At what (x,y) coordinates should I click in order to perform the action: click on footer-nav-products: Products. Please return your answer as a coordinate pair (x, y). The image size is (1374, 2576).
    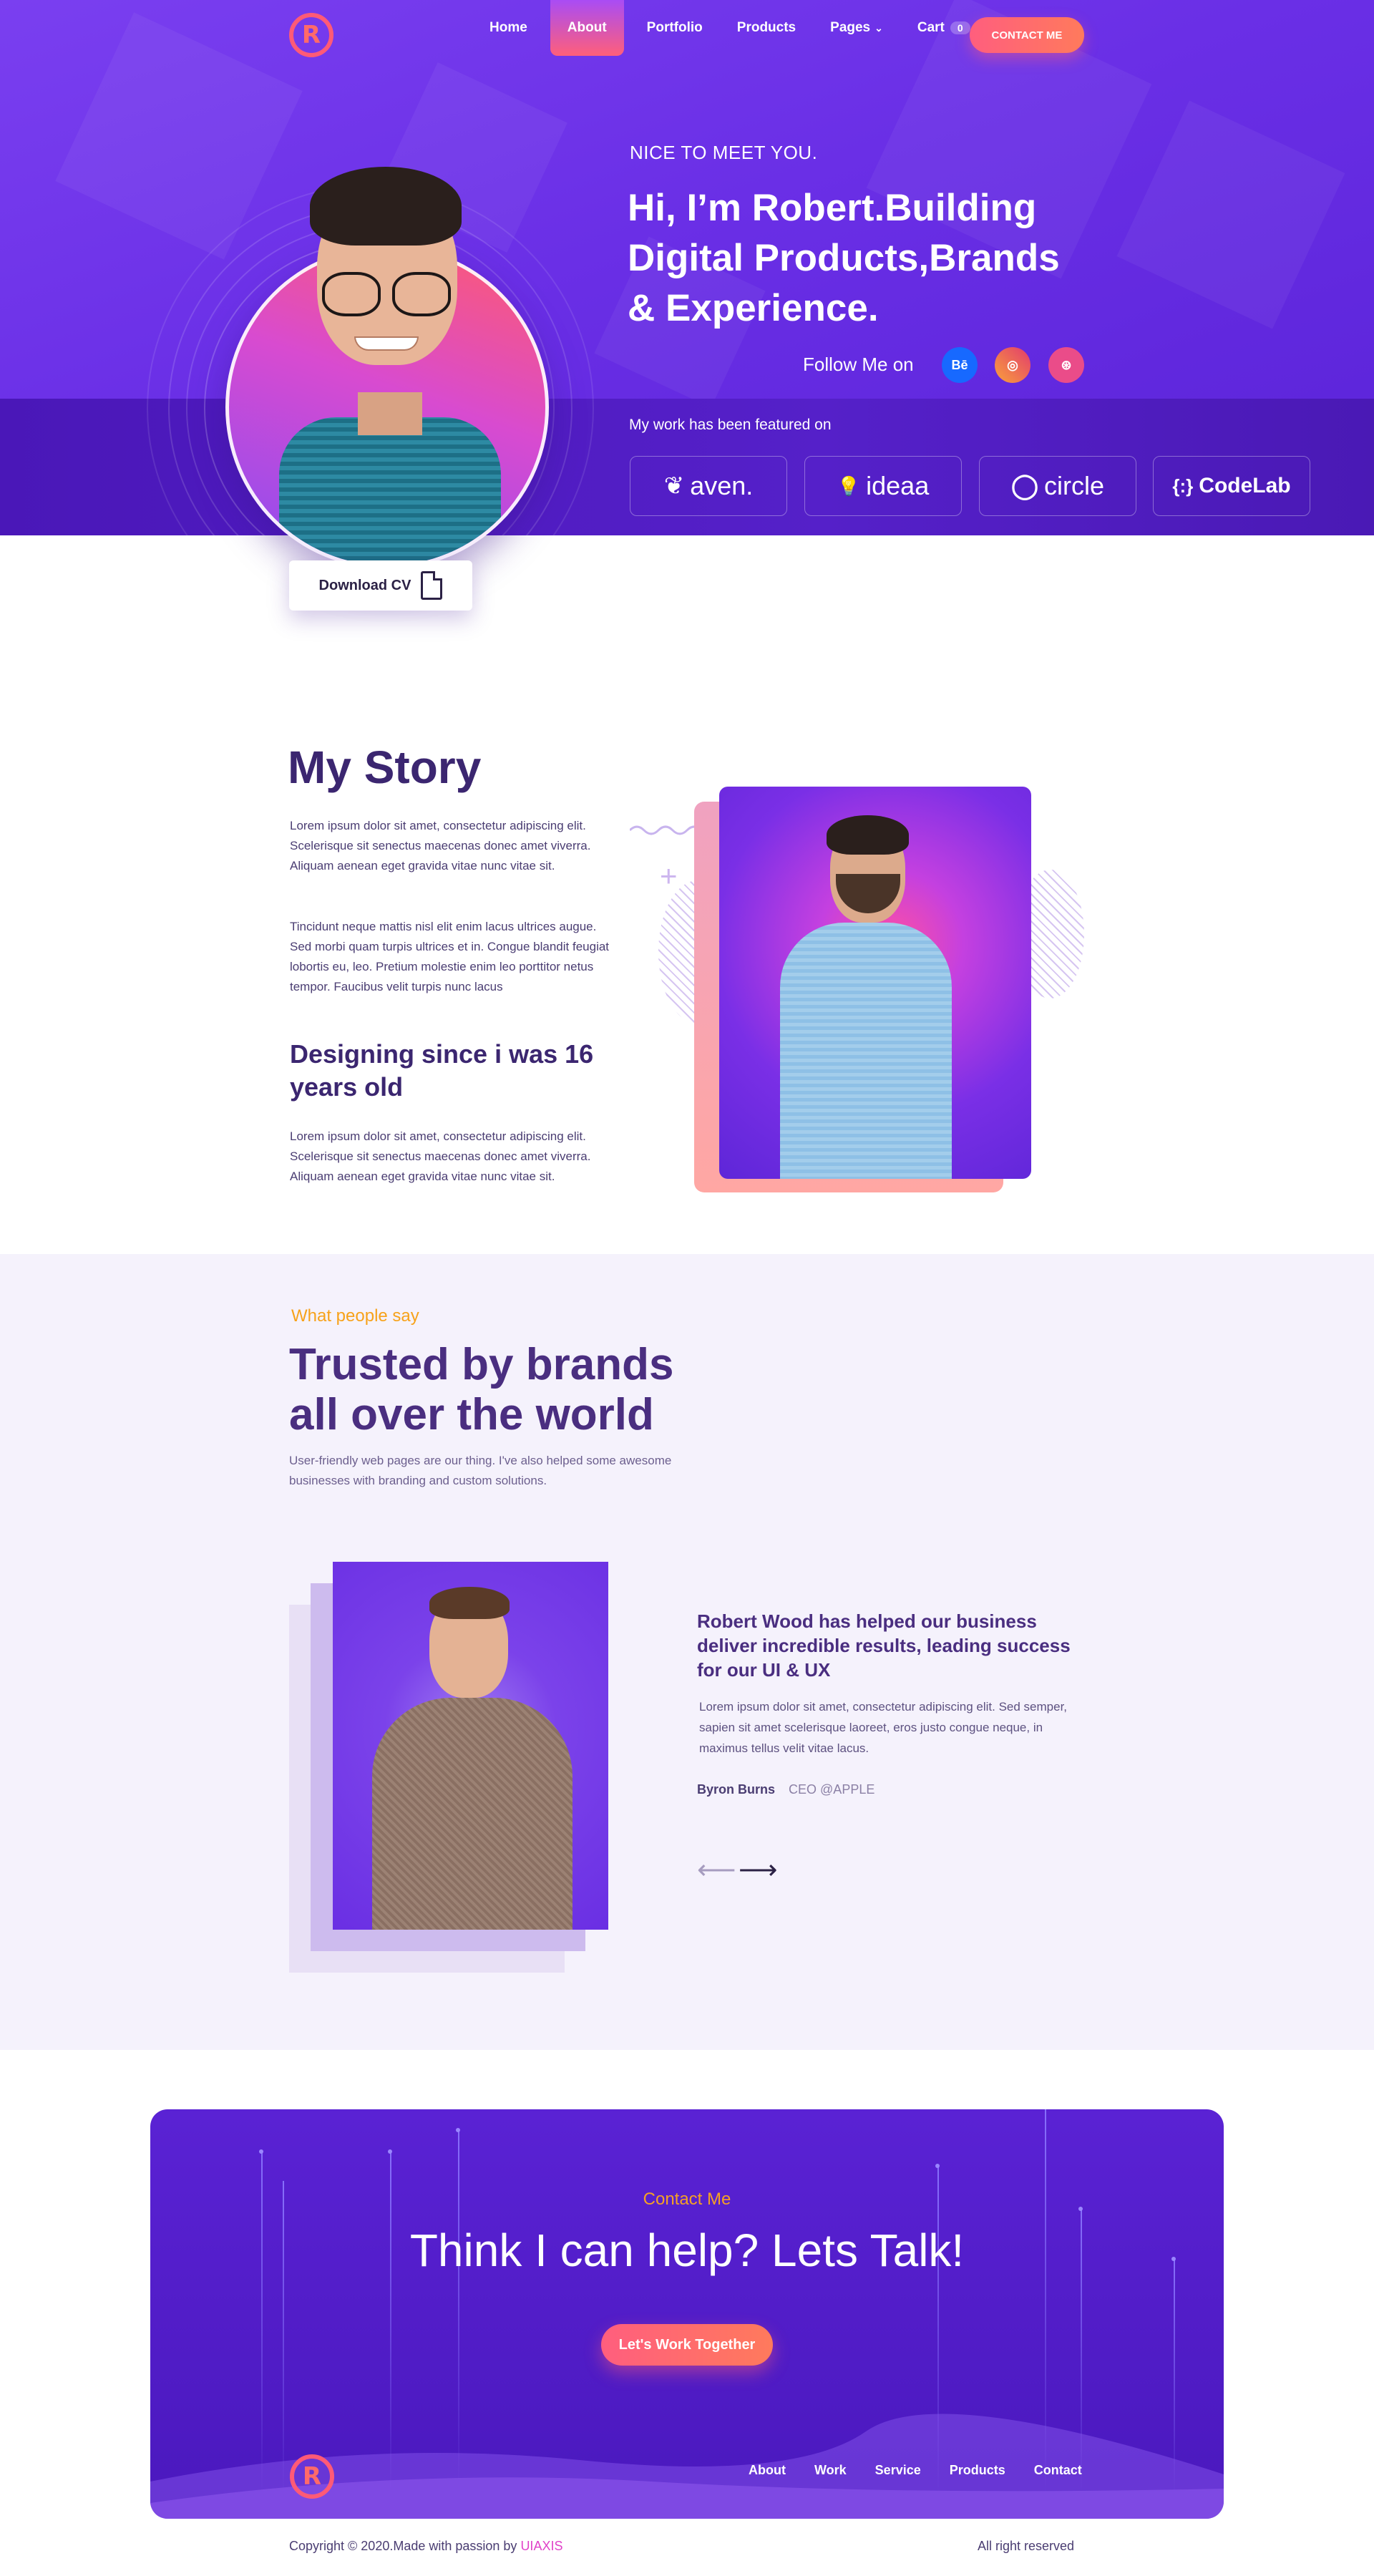
    Looking at the image, I should click on (977, 2470).